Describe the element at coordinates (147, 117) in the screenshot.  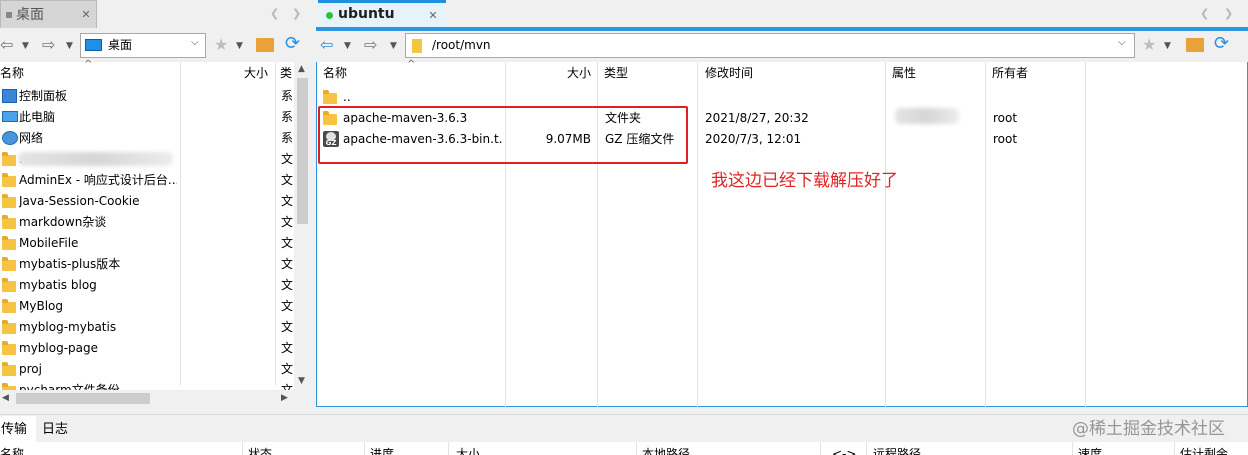
I see `list-item: 此电脑 系` at that location.